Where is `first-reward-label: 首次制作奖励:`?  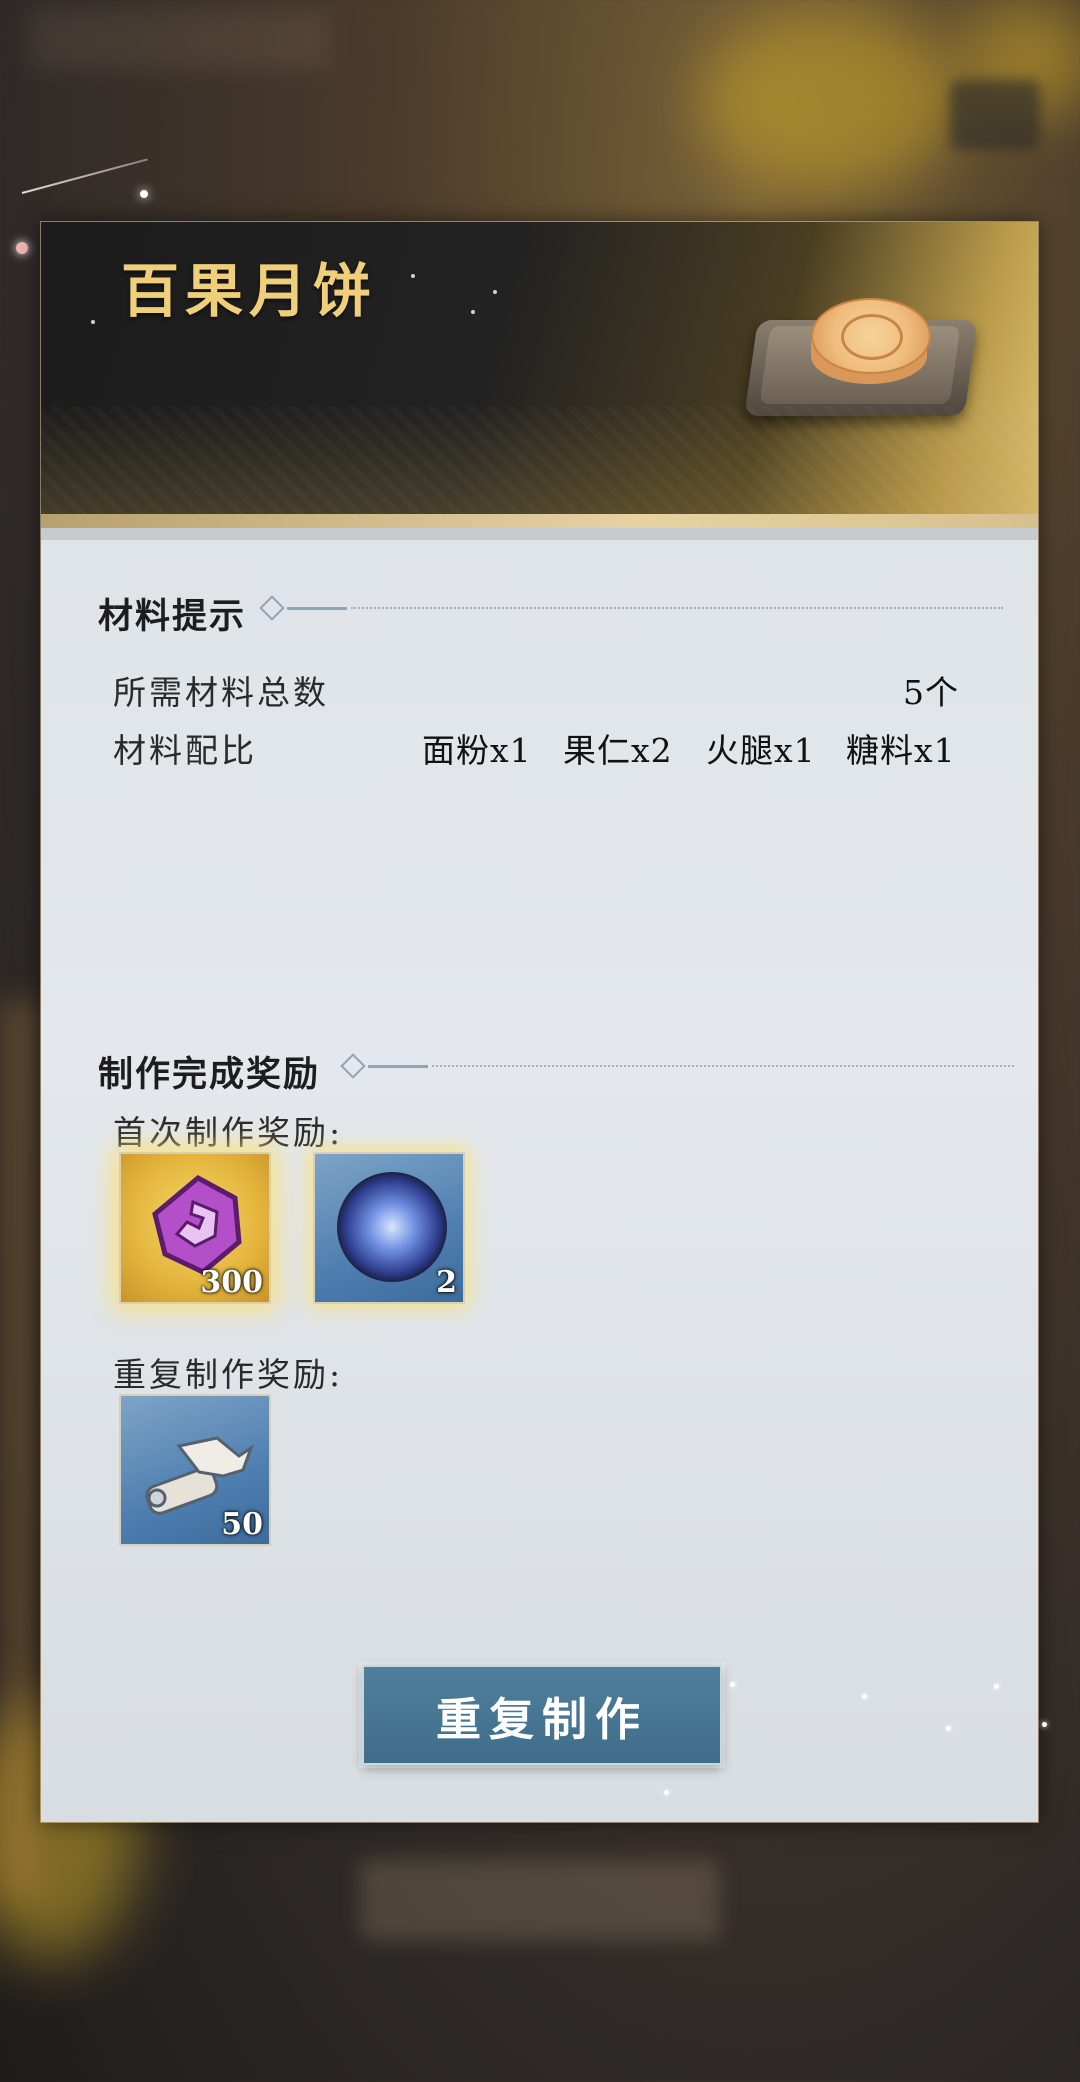
first-reward-label: 首次制作奖励: is located at coordinates (228, 1132).